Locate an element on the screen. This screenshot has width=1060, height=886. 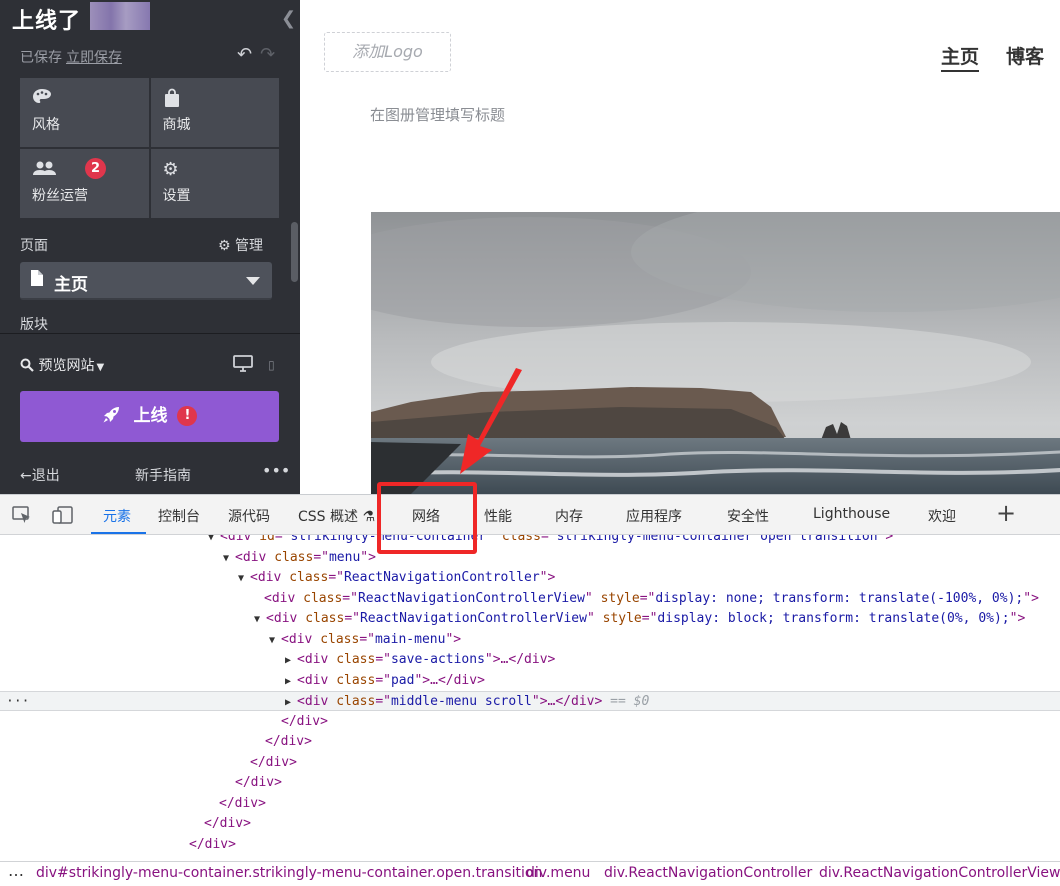
tile-style: 风格 is located at coordinates (84, 112).